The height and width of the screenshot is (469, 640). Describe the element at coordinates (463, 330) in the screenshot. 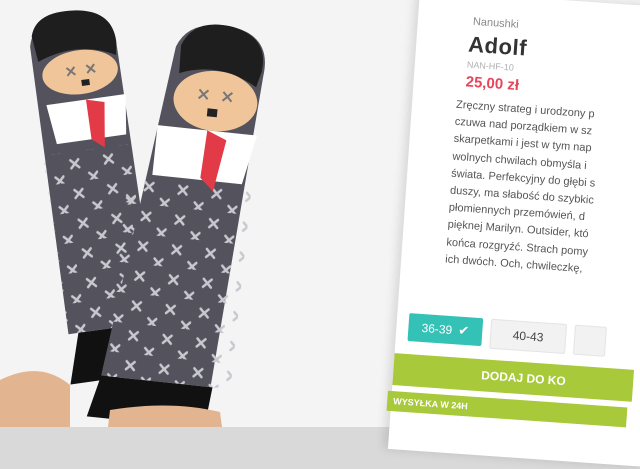

I see `check-icon: ✔` at that location.